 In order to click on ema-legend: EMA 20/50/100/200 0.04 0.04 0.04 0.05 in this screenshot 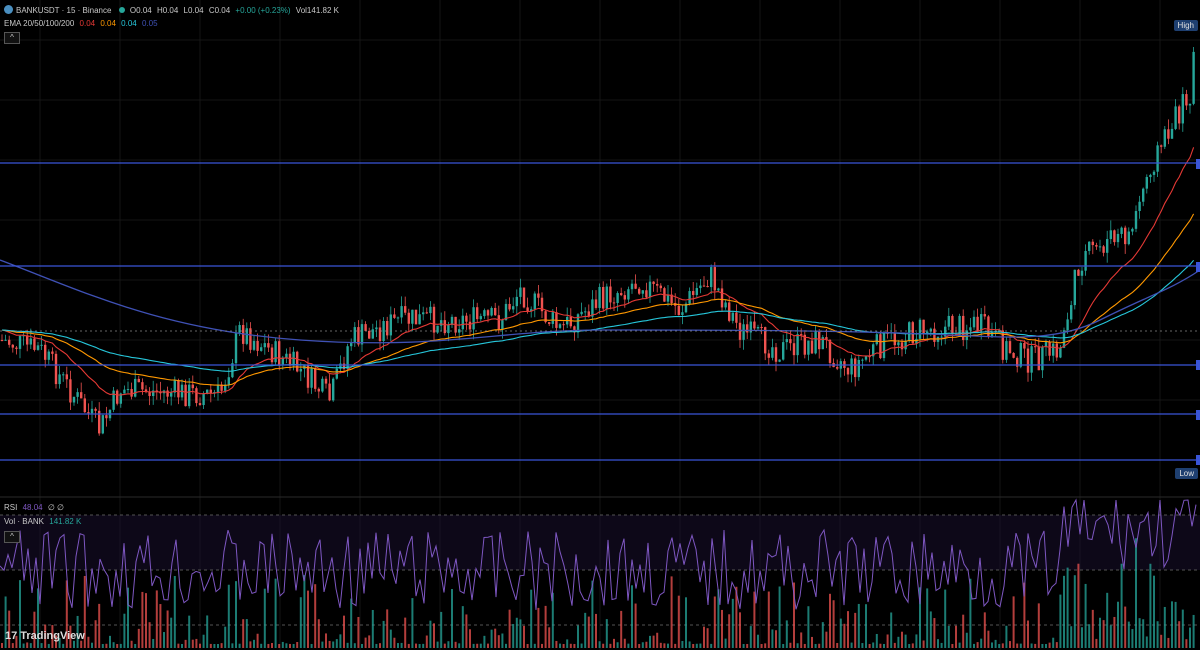, I will do `click(82, 24)`.